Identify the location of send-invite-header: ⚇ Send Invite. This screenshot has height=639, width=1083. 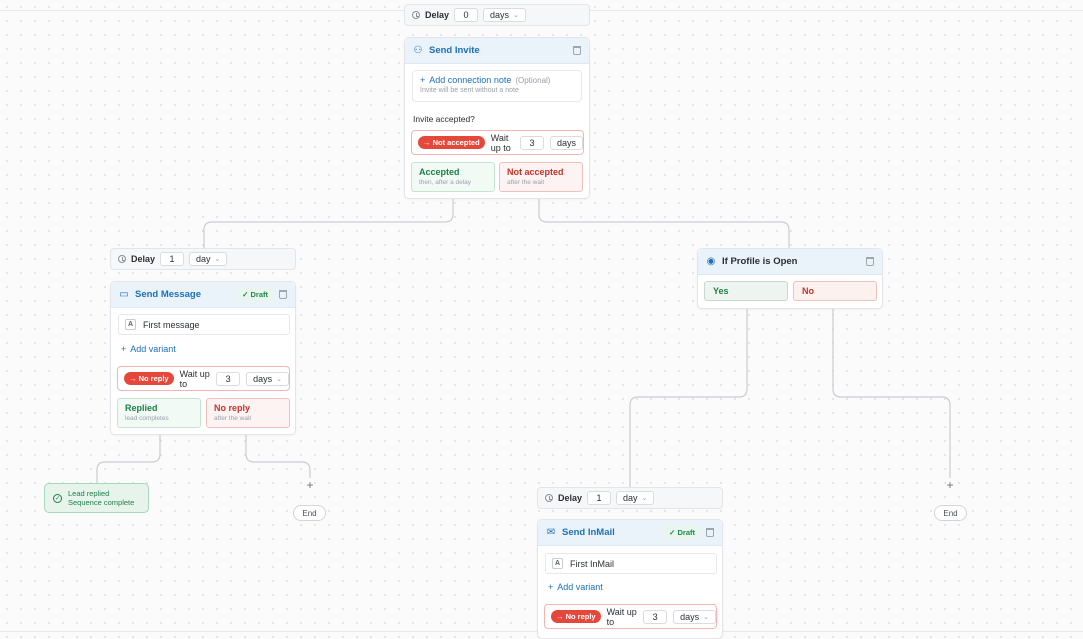
(497, 51).